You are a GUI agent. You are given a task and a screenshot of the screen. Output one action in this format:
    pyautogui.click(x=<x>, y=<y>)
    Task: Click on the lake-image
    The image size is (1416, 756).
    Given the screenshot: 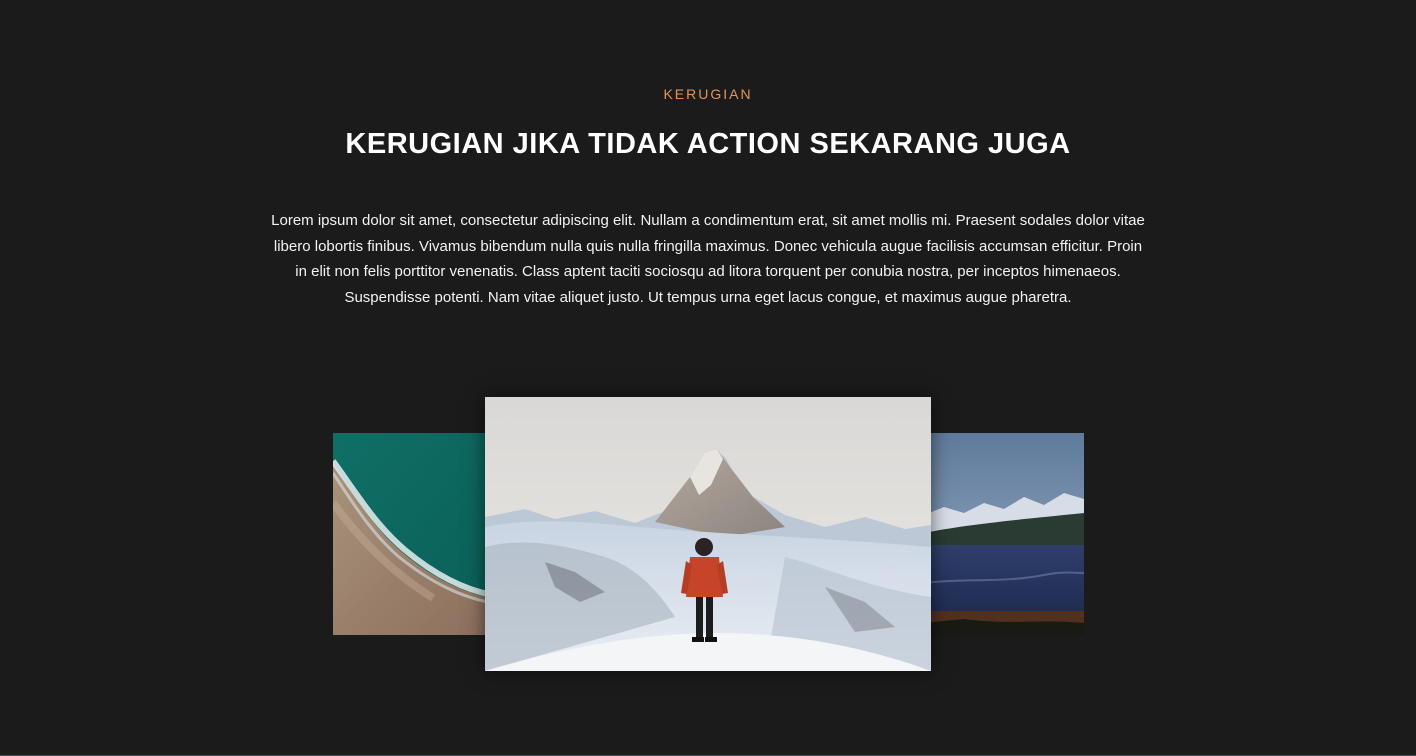 What is the action you would take?
    pyautogui.click(x=1004, y=534)
    